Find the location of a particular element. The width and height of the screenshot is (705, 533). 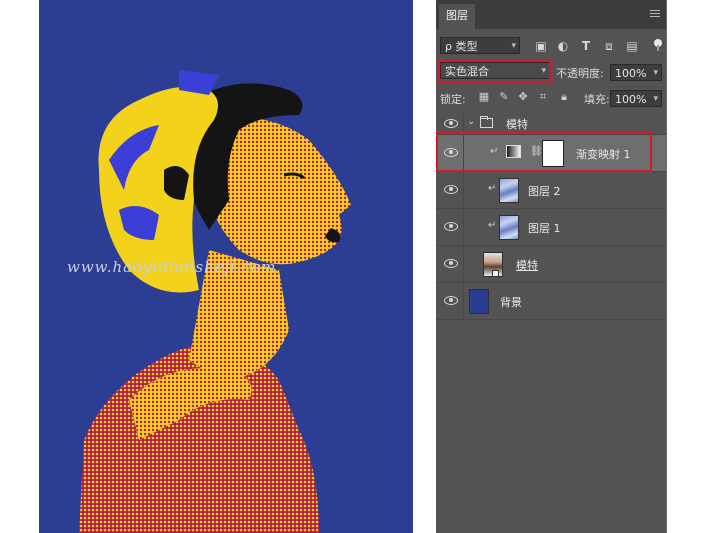

layer-filter-row: ρ 类型 ▾ ▣ ◐ T ⧈ ▤ is located at coordinates (551, 46).